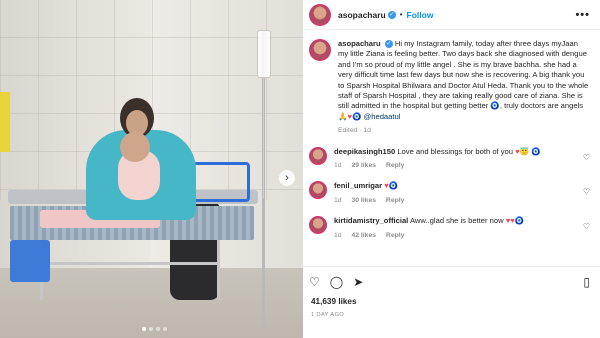  What do you see at coordinates (221, 182) in the screenshot?
I see `bed-side-rail` at bounding box center [221, 182].